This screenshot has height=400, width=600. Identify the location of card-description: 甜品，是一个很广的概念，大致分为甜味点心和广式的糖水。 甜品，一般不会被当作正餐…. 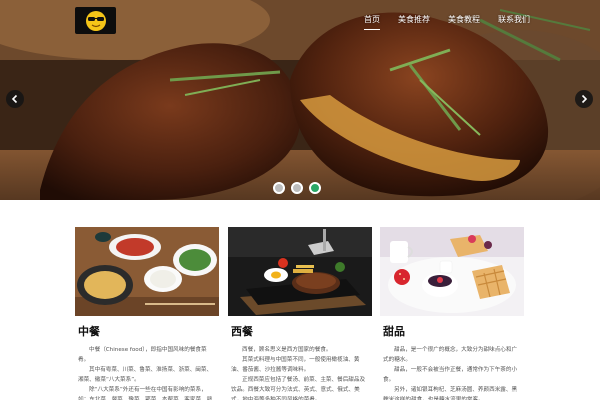
(452, 372).